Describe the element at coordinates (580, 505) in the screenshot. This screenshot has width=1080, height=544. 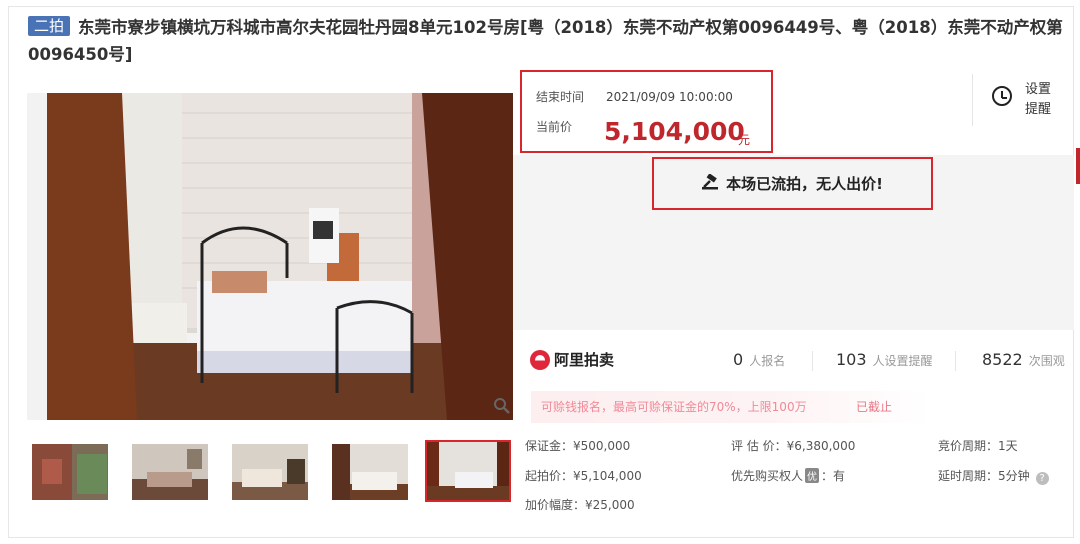
I see `increment-info: 加价幅度：¥25,000` at that location.